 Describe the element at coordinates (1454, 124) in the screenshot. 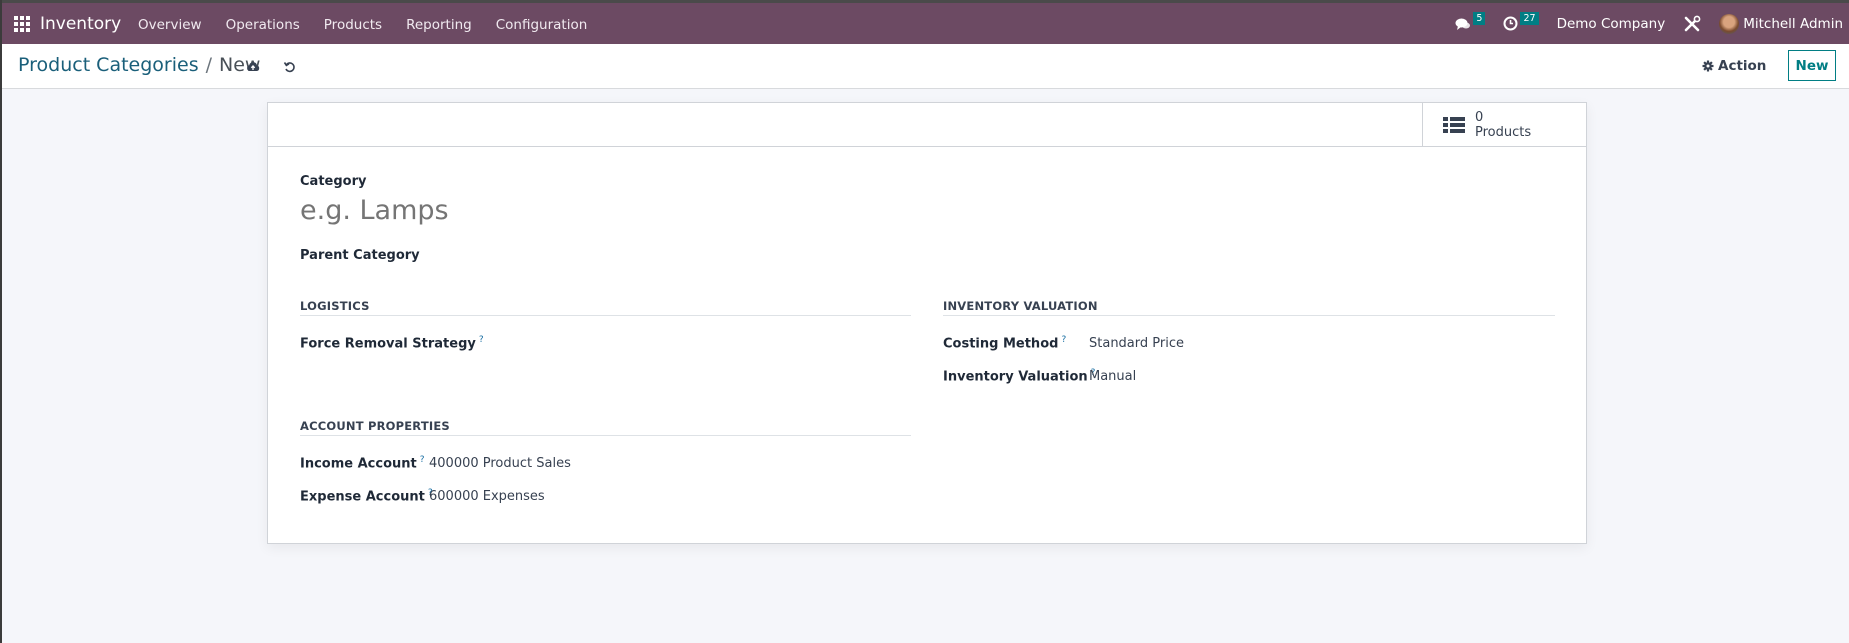

I see `list-icon` at that location.